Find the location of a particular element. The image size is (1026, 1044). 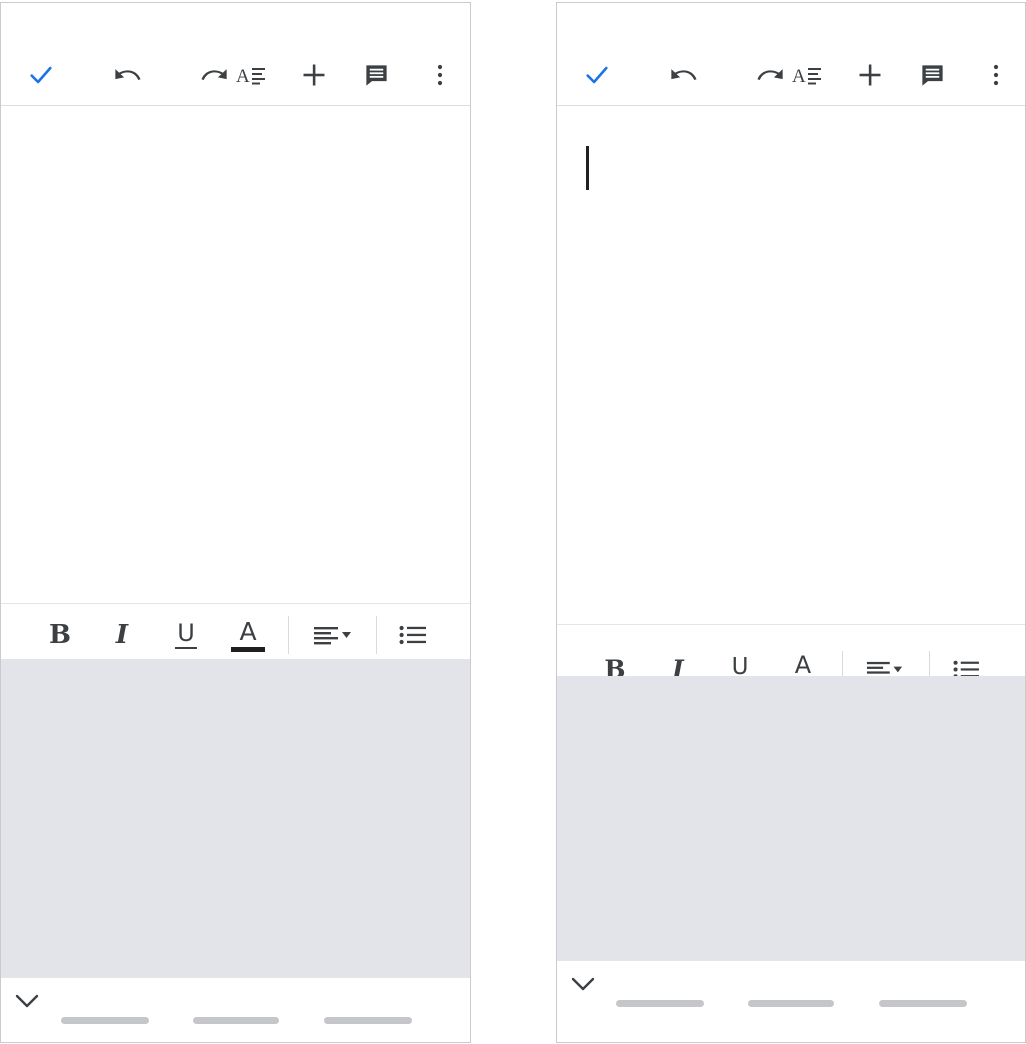

align-left-dropdown-icon is located at coordinates (332, 636).